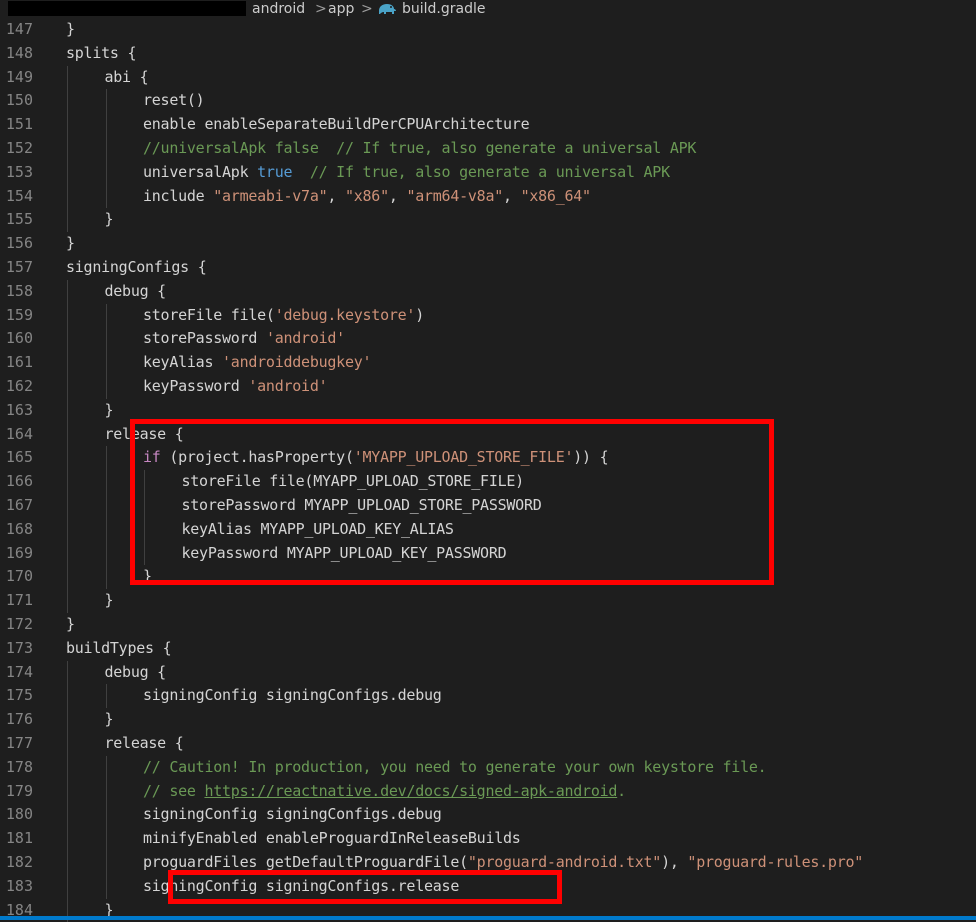  Describe the element at coordinates (488, 291) in the screenshot. I see `code-line: 158 debug {` at that location.